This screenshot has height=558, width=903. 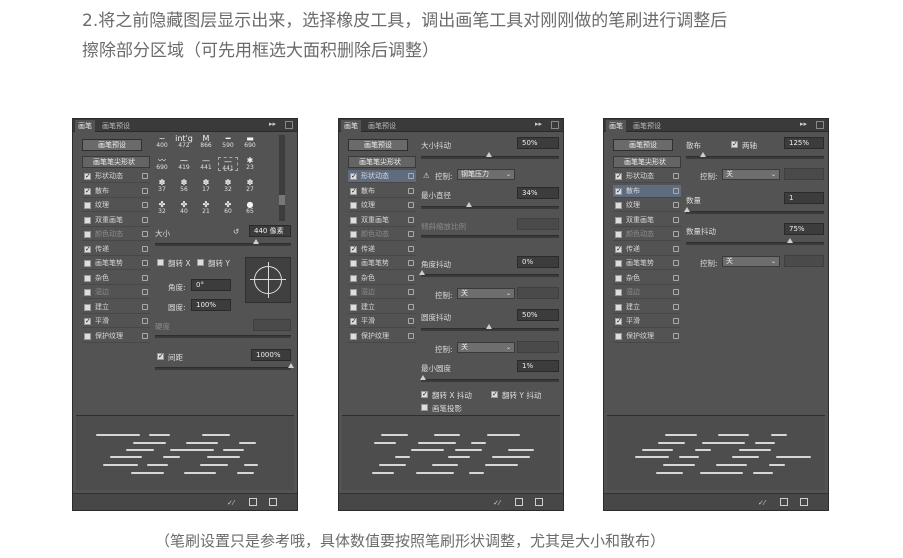 I want to click on size-control-dropdown: 钢笔压力 ⌄, so click(x=486, y=174).